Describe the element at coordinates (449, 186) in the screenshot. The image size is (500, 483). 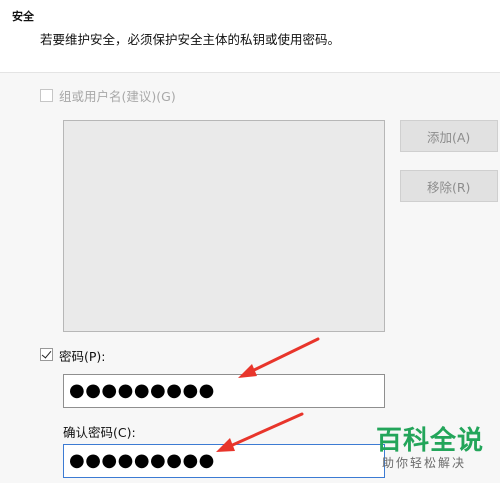
I see `remove-button: 移除(R)` at that location.